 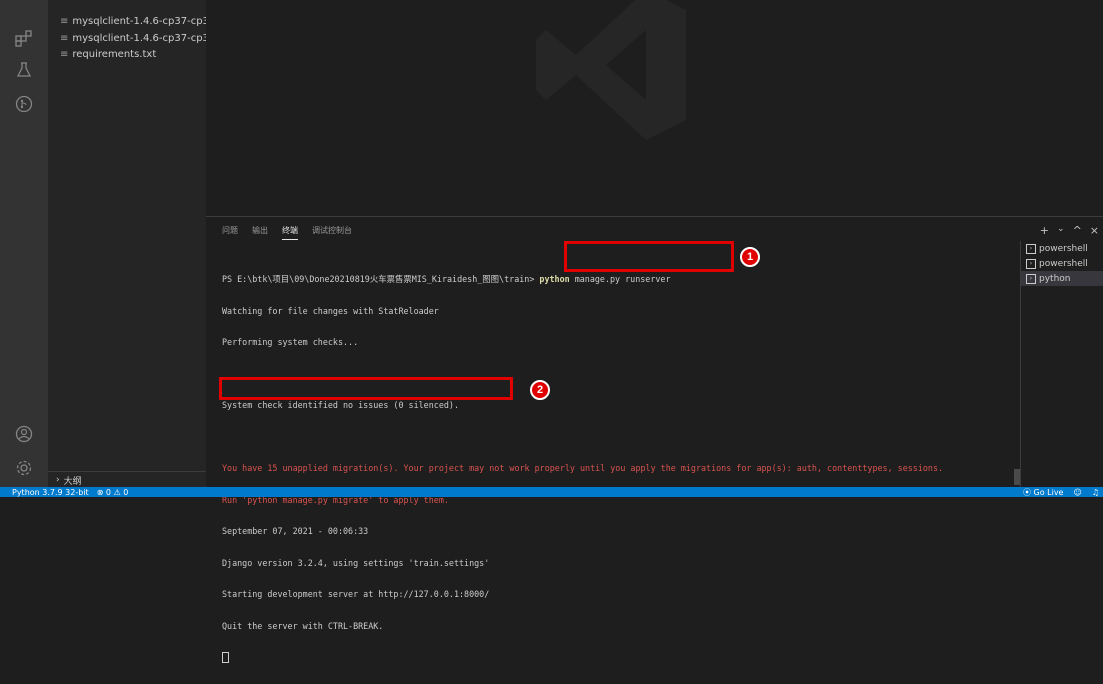 I want to click on tab-problems: 问题, so click(x=230, y=232).